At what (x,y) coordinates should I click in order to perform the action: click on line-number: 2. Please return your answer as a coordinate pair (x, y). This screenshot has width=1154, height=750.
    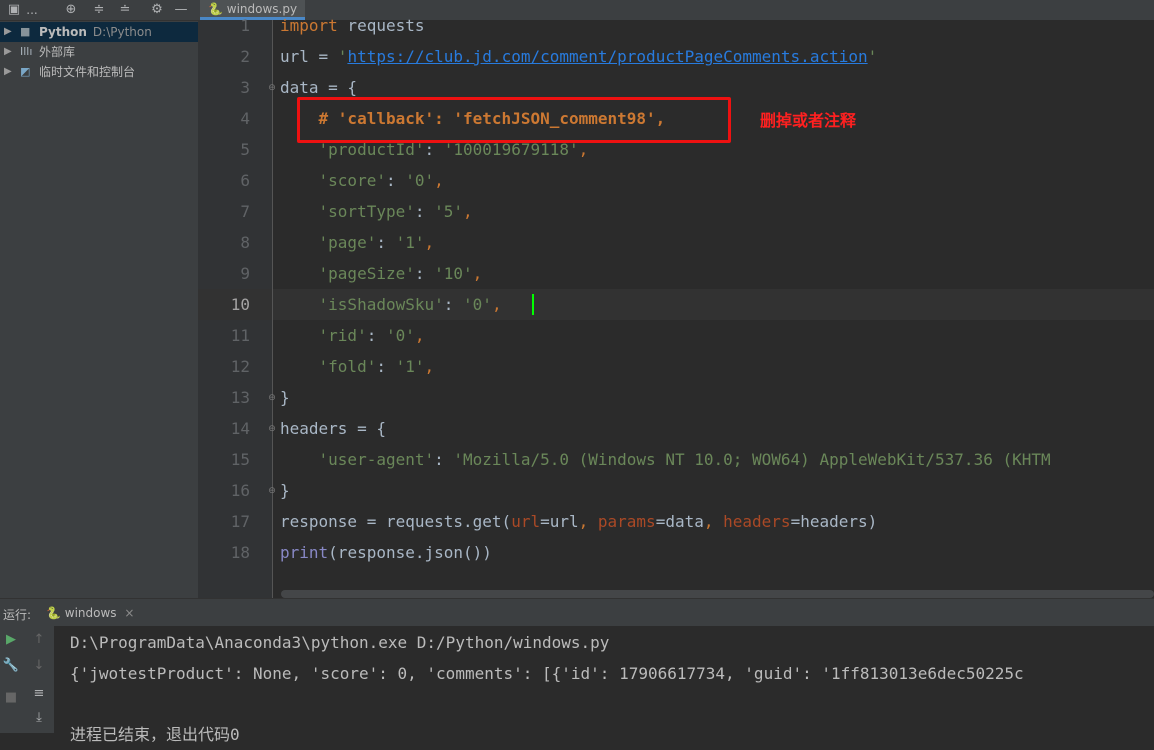
    Looking at the image, I should click on (245, 56).